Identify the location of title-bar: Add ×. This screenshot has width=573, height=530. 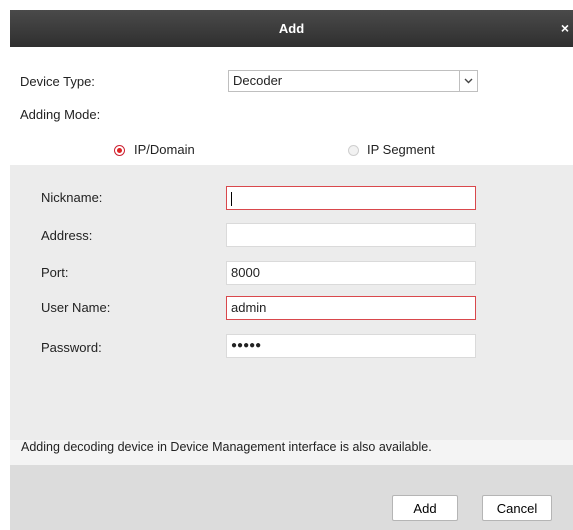
(291, 28).